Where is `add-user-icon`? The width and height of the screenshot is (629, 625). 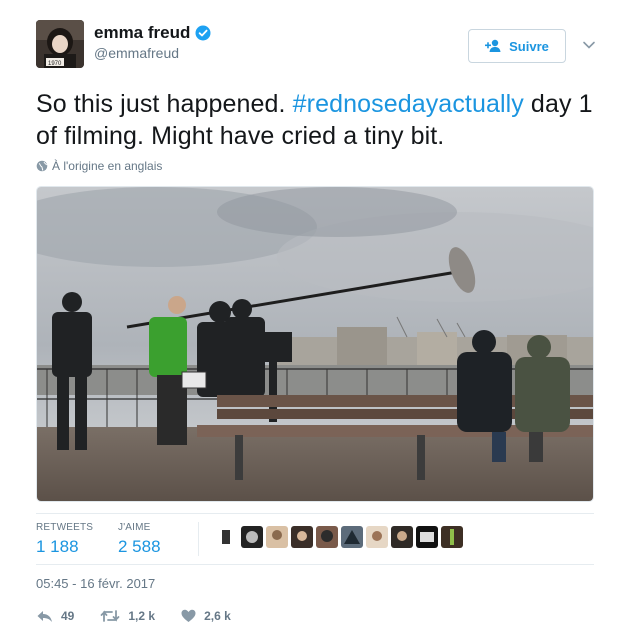
add-user-icon is located at coordinates (493, 45).